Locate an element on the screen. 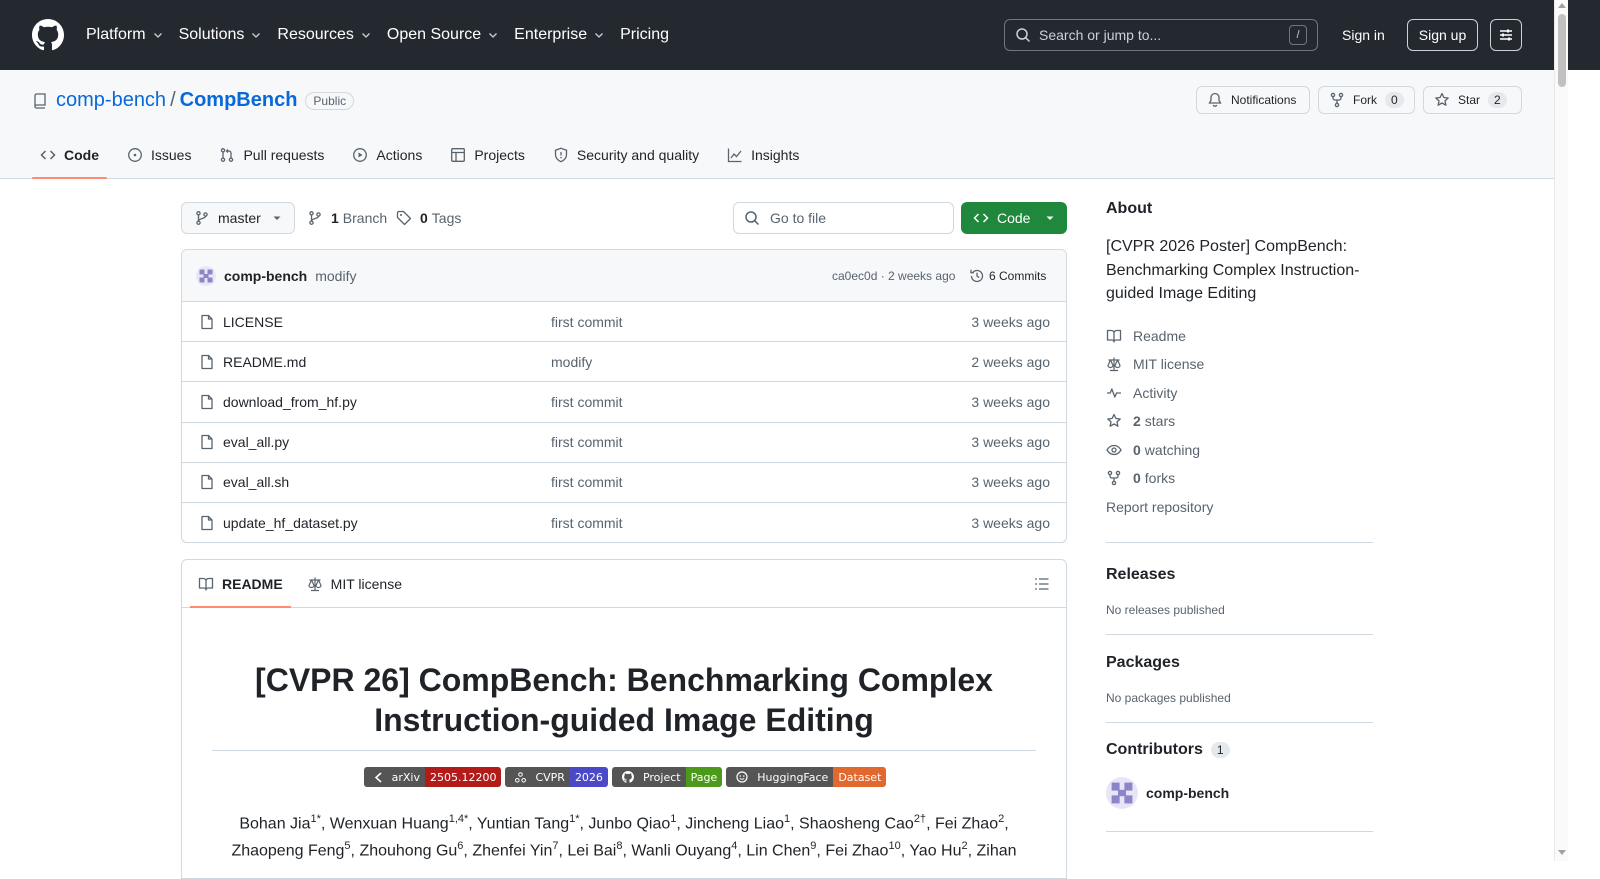 Image resolution: width=1600 pixels, height=879 pixels. page-scrollbar is located at coordinates (1561, 430).